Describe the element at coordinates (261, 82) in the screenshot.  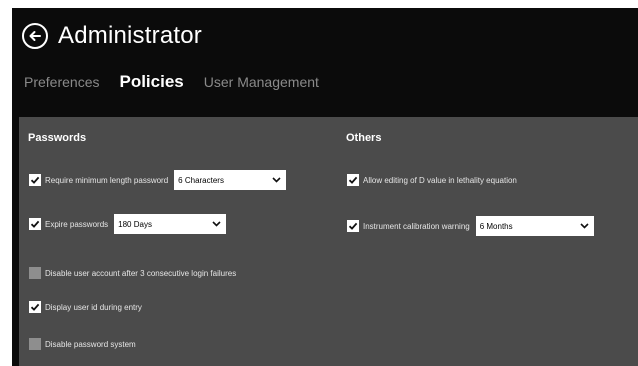
I see `tab-user-management: User Management` at that location.